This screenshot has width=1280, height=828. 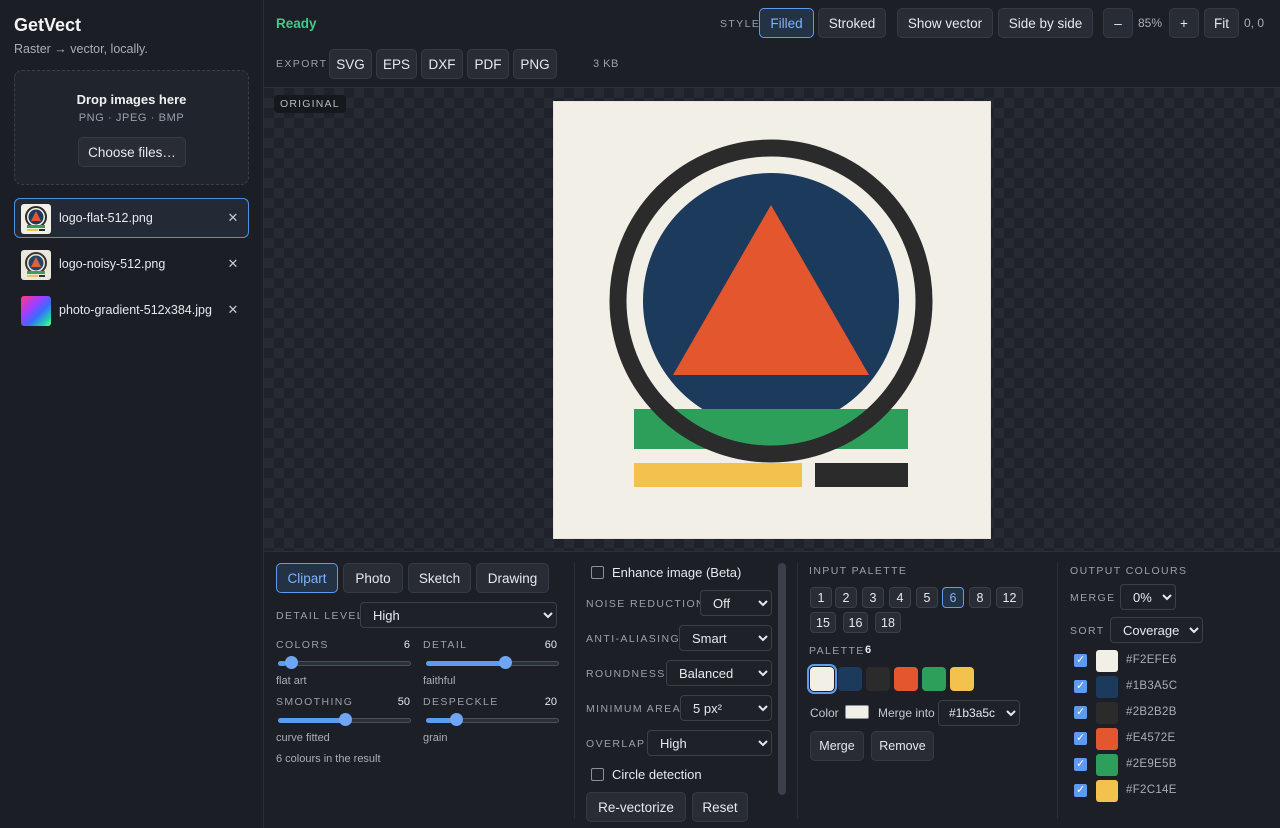 What do you see at coordinates (873, 597) in the screenshot?
I see `palette-count-button: 3` at bounding box center [873, 597].